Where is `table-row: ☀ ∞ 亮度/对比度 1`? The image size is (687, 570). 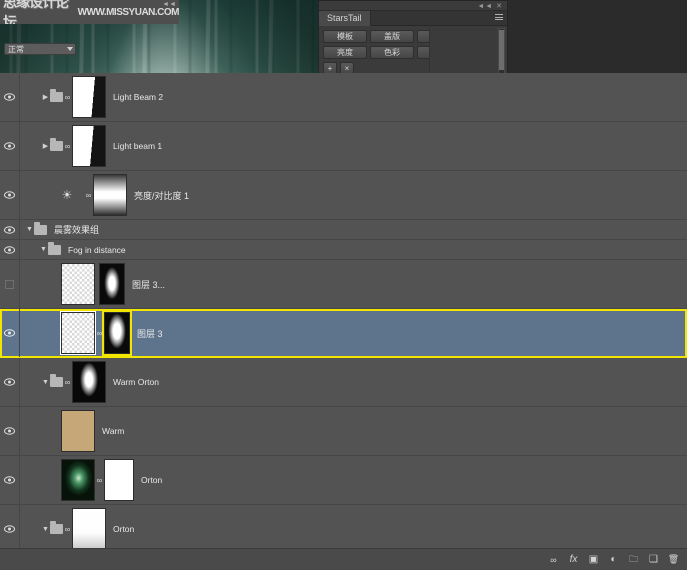 table-row: ☀ ∞ 亮度/对比度 1 is located at coordinates (343, 195).